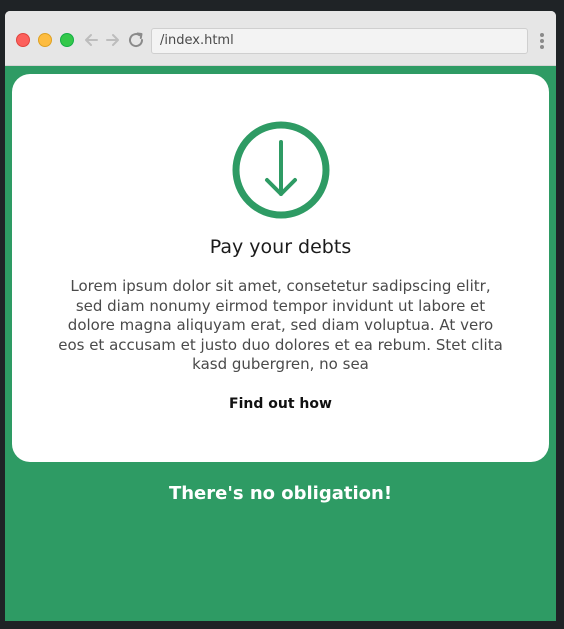  What do you see at coordinates (281, 170) in the screenshot?
I see `download-arrow-circle-icon` at bounding box center [281, 170].